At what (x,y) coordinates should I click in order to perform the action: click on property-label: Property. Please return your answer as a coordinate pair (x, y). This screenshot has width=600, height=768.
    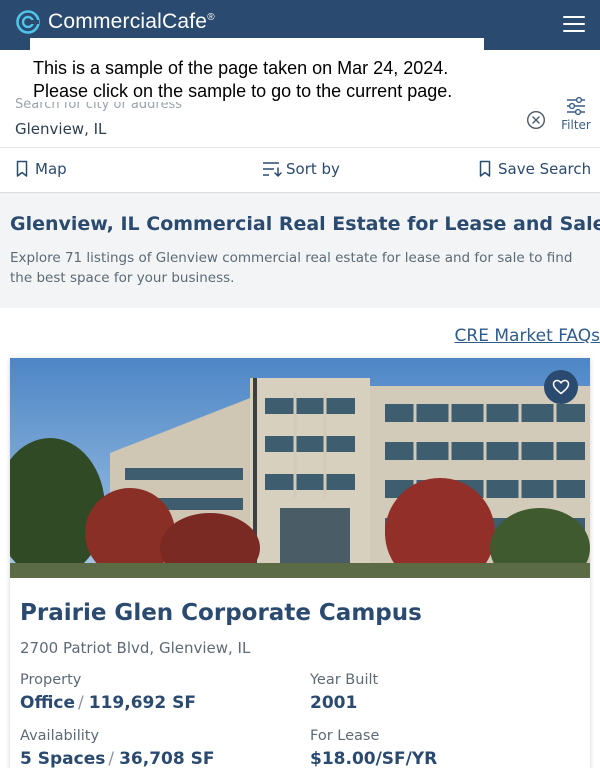
    Looking at the image, I should click on (51, 680).